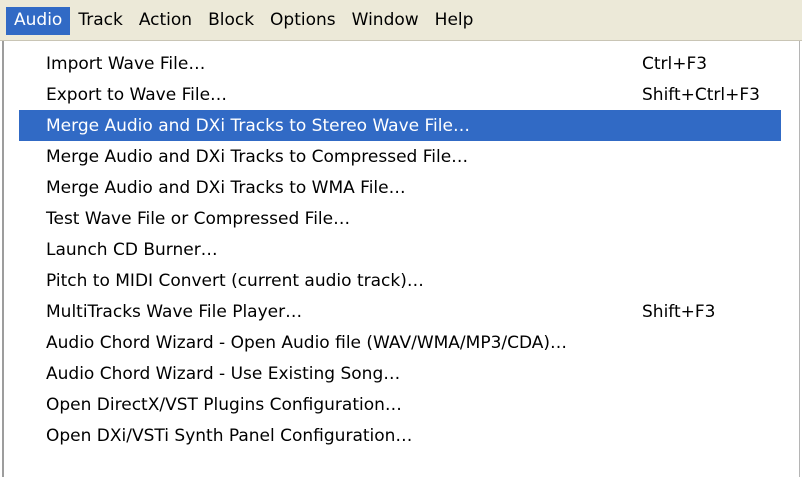 The image size is (802, 477). Describe the element at coordinates (231, 21) in the screenshot. I see `menu-block: Block` at that location.